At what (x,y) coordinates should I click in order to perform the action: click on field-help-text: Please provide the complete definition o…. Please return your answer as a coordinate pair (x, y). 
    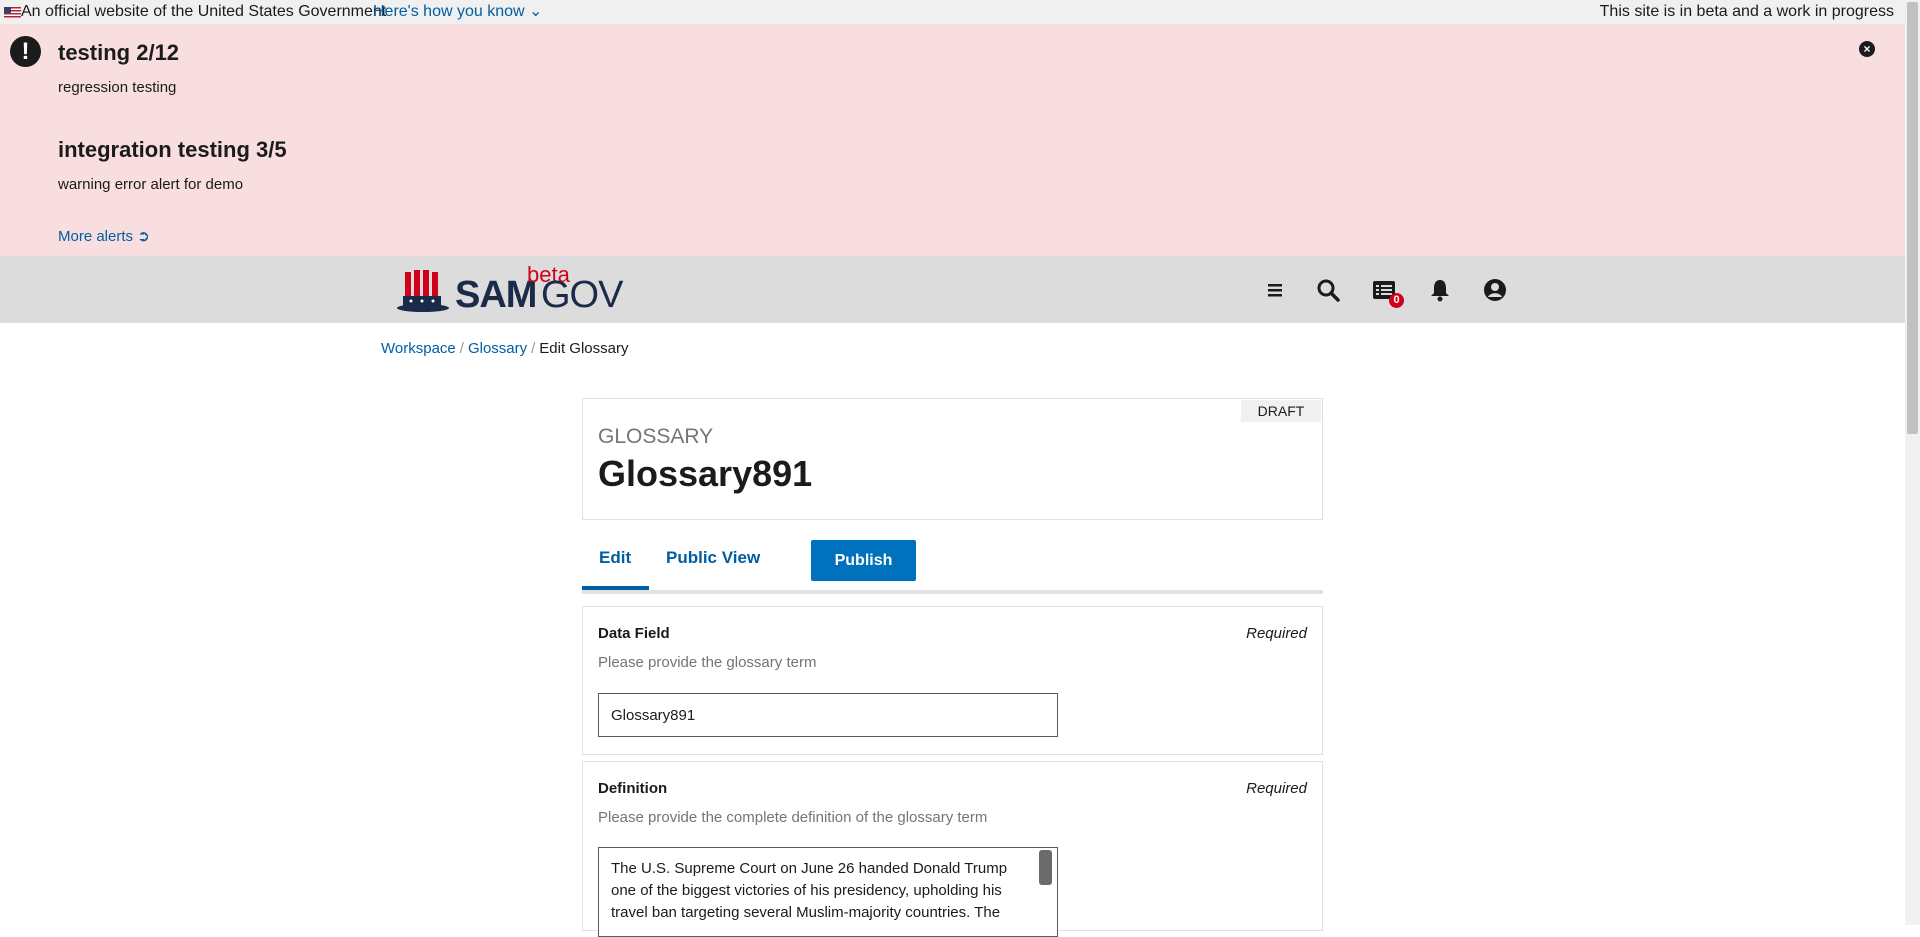
    Looking at the image, I should click on (793, 817).